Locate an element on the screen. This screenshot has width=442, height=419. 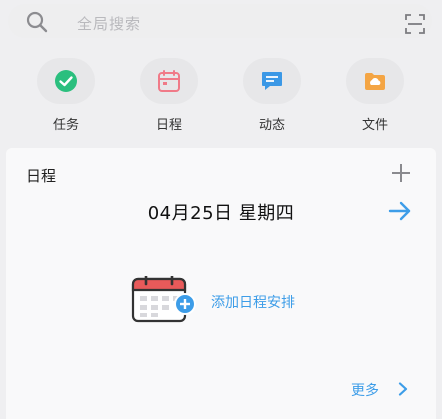
folder-icon is located at coordinates (375, 81).